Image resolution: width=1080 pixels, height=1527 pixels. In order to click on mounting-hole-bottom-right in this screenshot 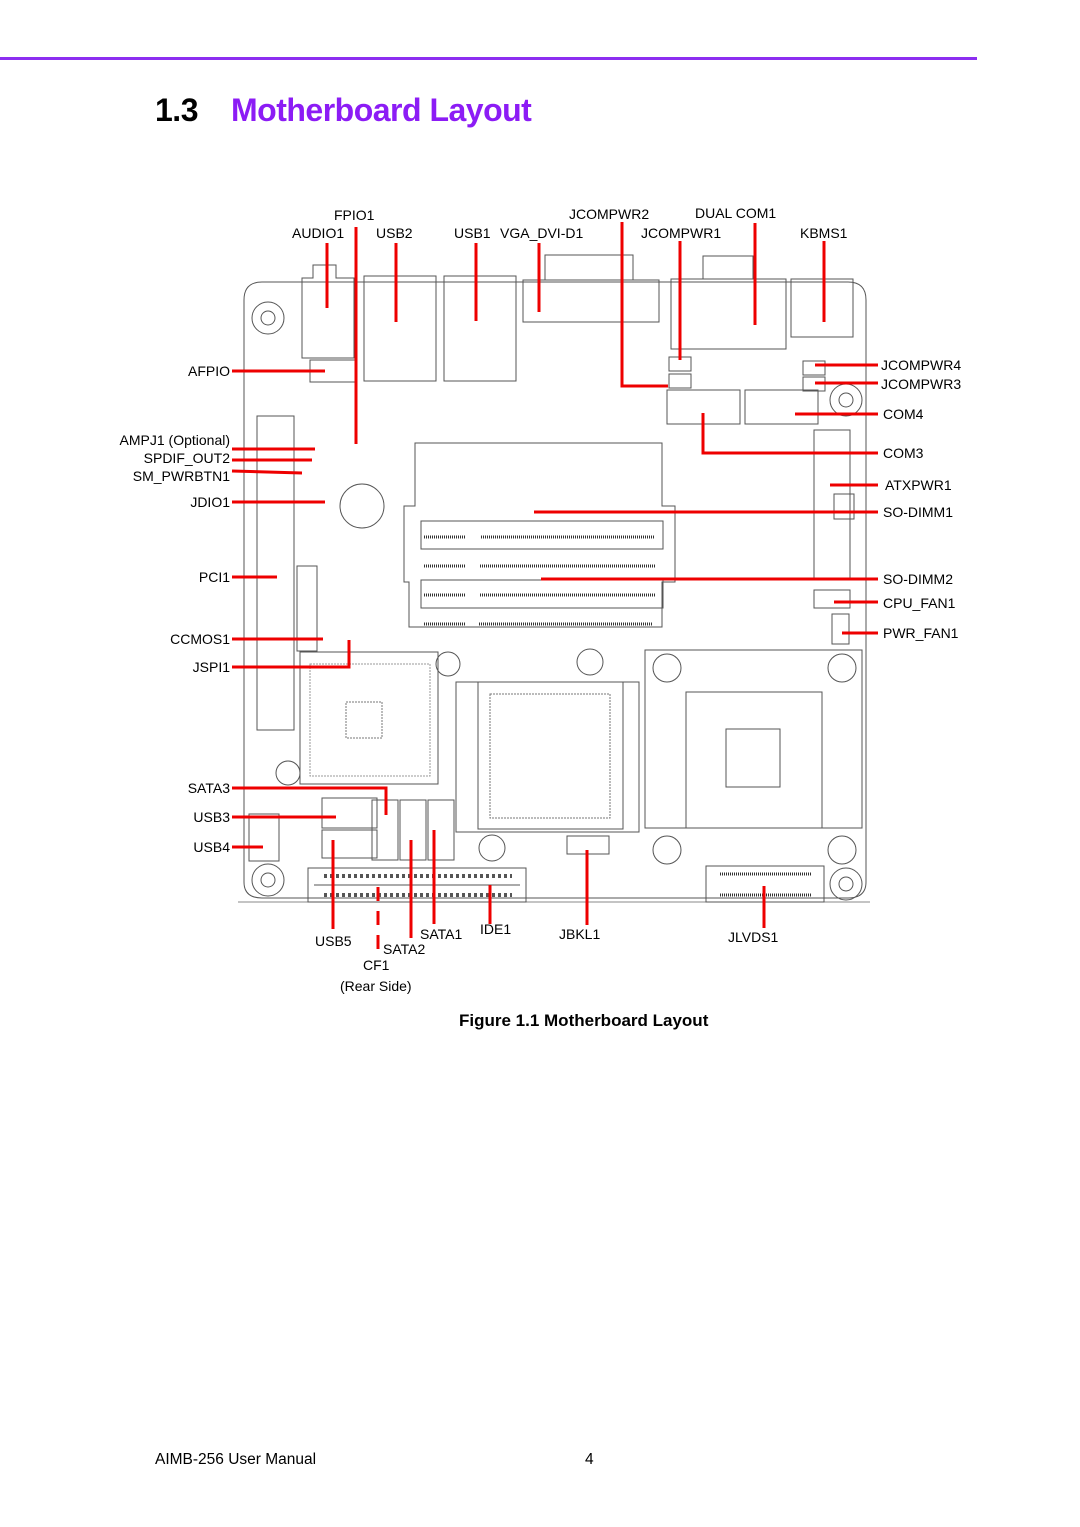, I will do `click(846, 884)`.